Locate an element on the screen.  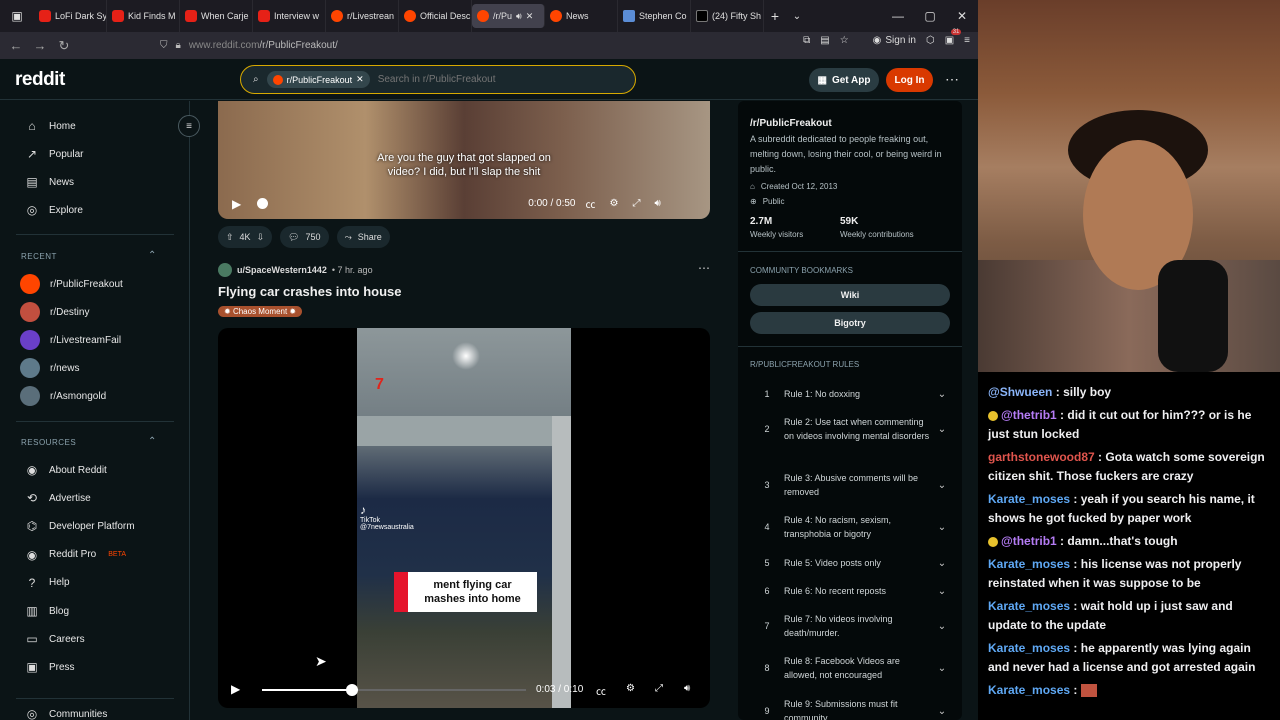
sidebar-item-resource: ⟲ Advertise is located at coordinates (58, 498).